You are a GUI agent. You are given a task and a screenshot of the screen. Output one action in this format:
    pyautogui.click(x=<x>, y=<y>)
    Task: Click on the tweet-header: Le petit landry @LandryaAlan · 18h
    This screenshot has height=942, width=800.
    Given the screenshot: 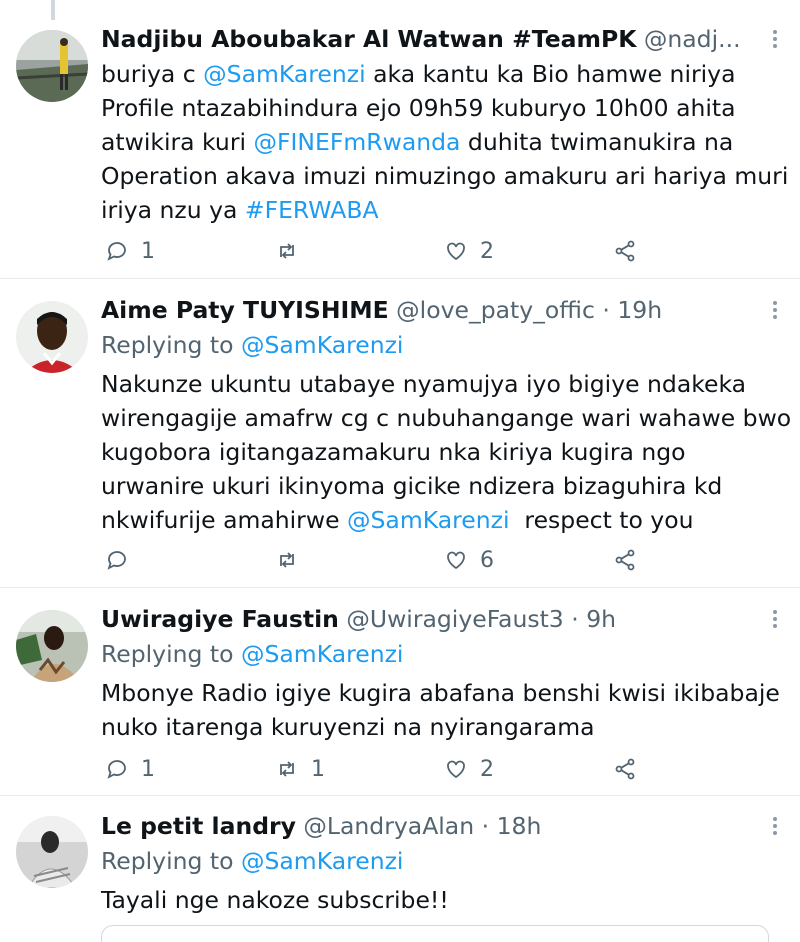 What is the action you would take?
    pyautogui.click(x=424, y=826)
    